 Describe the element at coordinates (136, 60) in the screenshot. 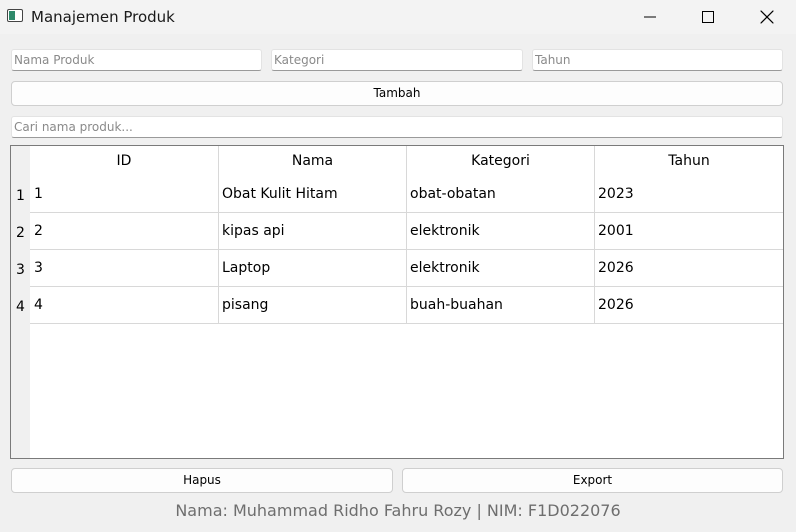

I see `nama-produk-input` at that location.